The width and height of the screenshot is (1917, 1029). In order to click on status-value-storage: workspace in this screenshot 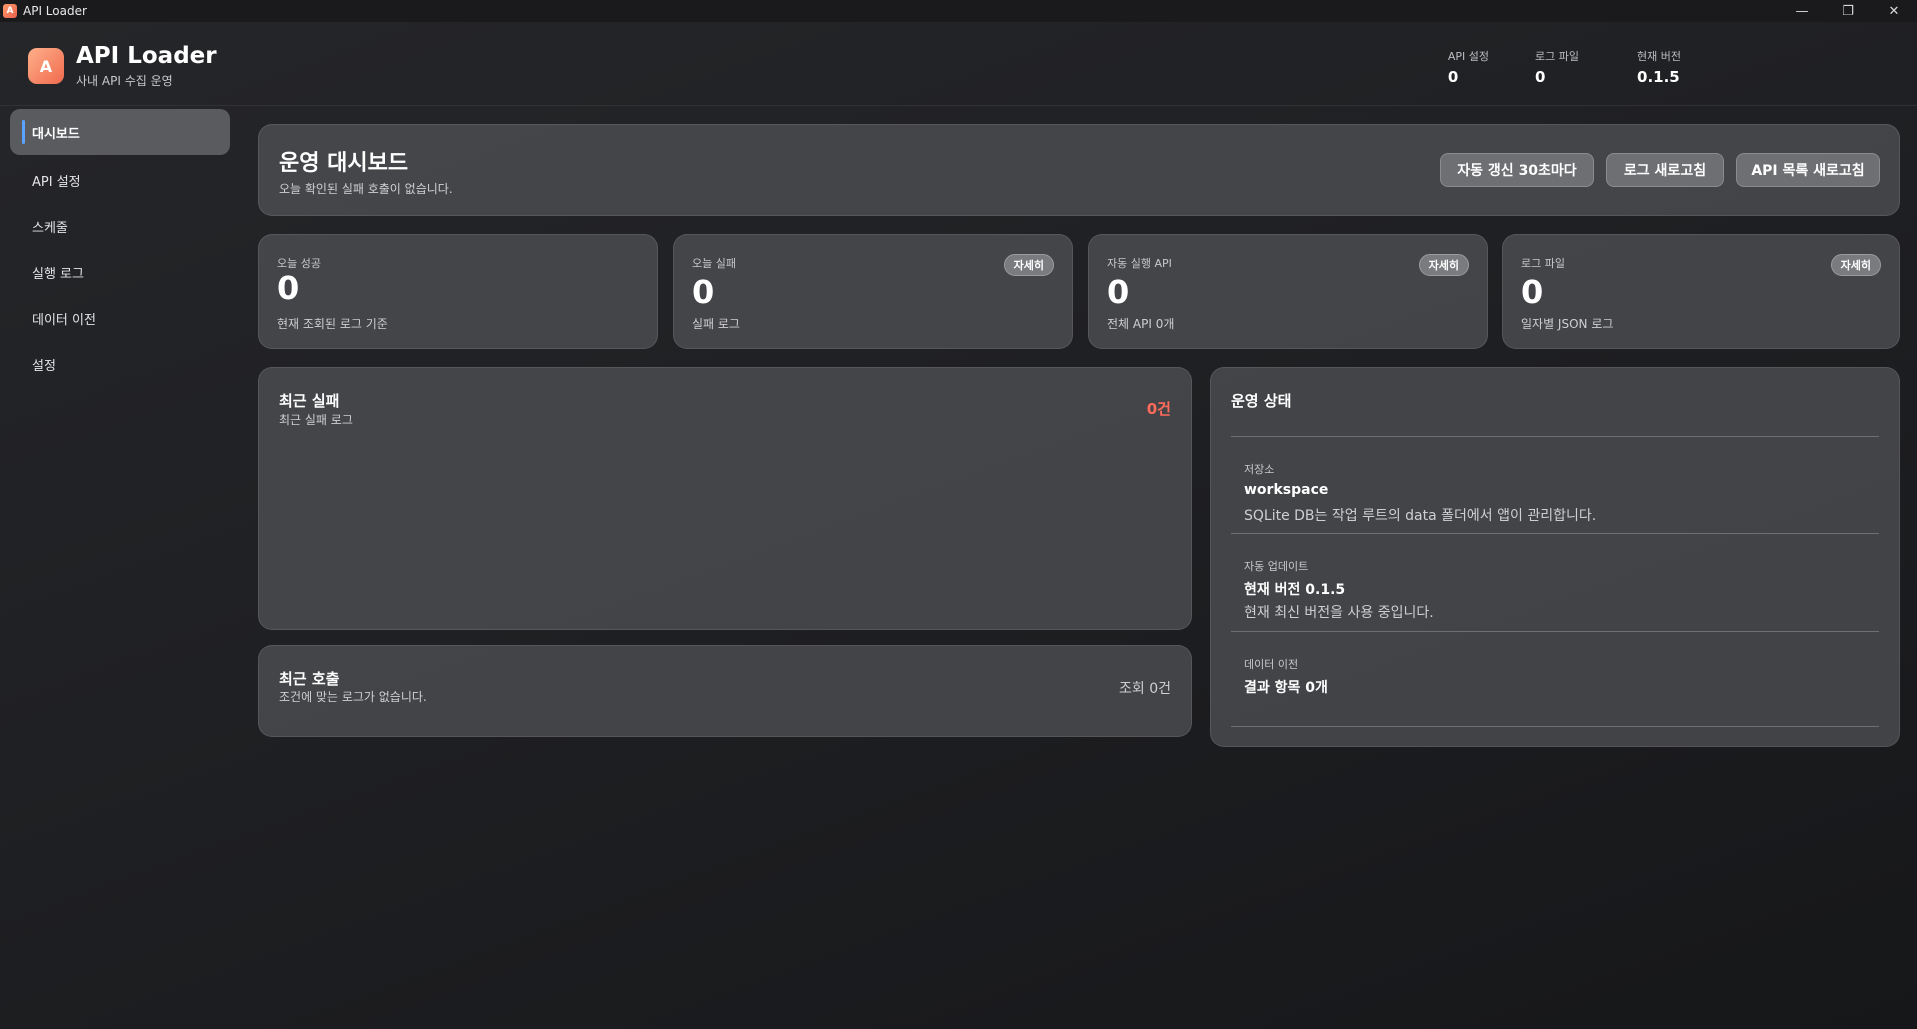, I will do `click(1286, 490)`.